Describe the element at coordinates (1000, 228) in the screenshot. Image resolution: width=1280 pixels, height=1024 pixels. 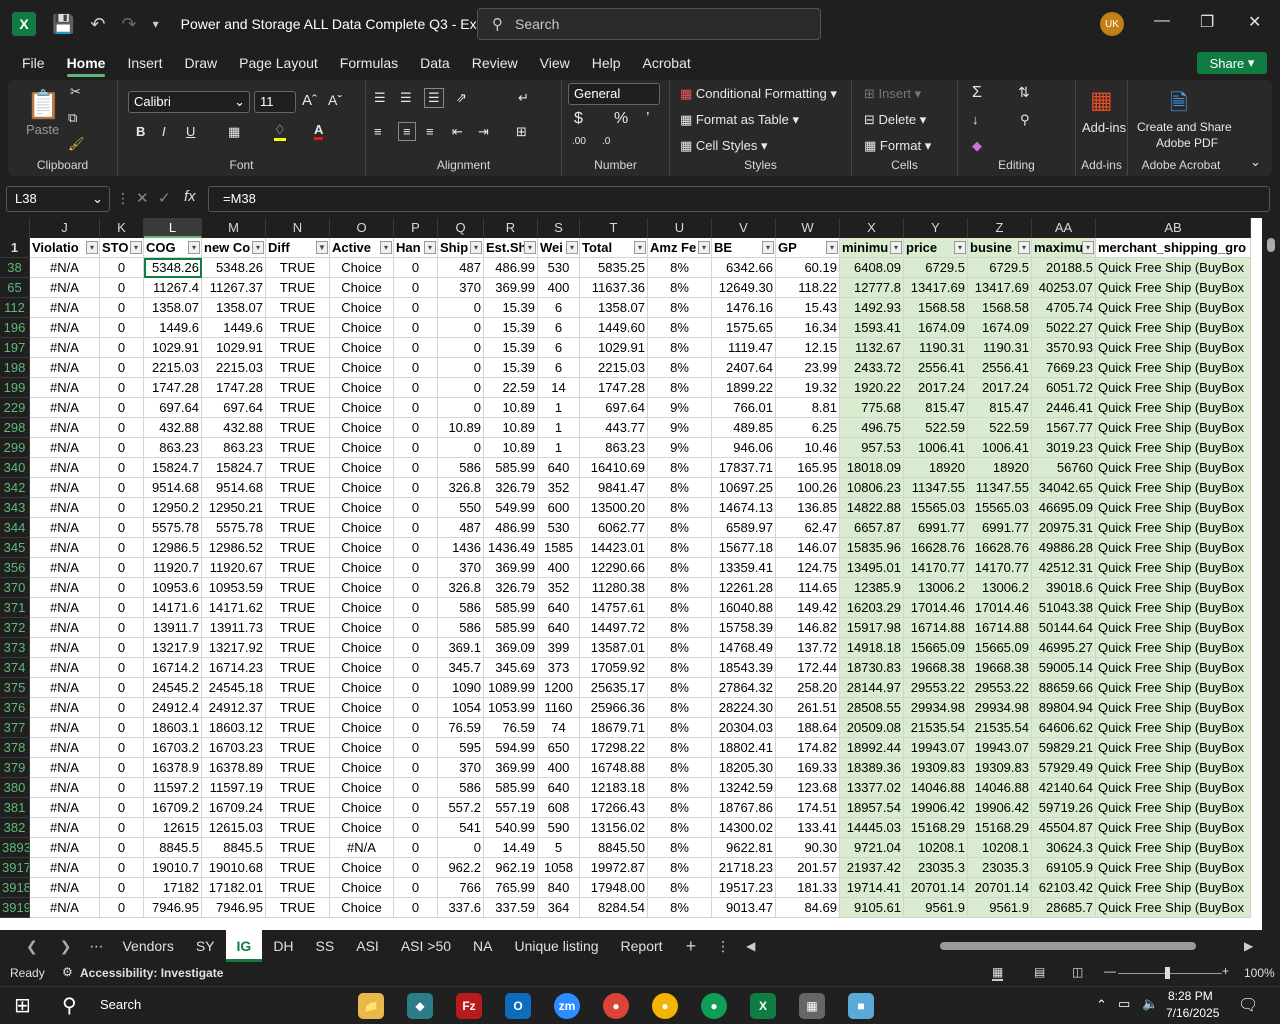
I see `column-header-z: Z` at that location.